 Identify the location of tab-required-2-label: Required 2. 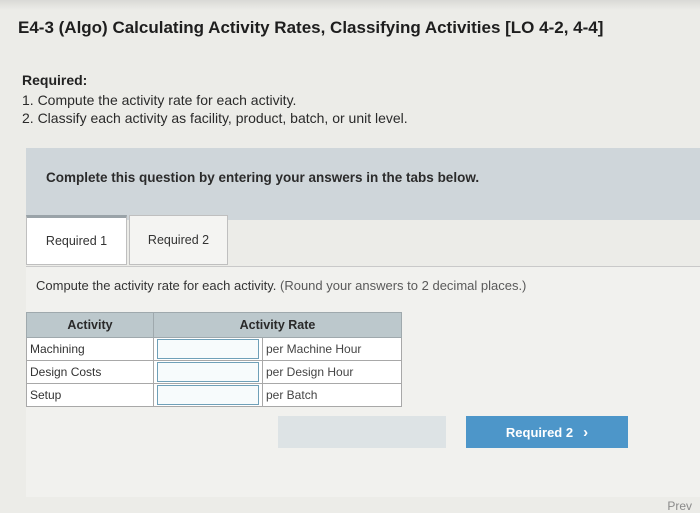
(178, 240).